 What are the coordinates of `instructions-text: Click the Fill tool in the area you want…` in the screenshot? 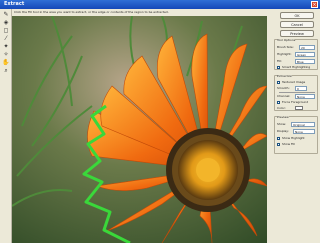 It's located at (91, 12).